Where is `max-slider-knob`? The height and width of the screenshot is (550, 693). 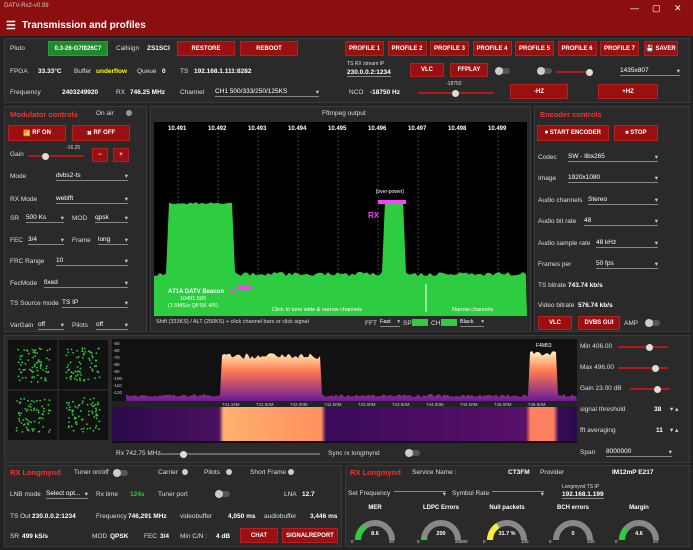 max-slider-knob is located at coordinates (655, 368).